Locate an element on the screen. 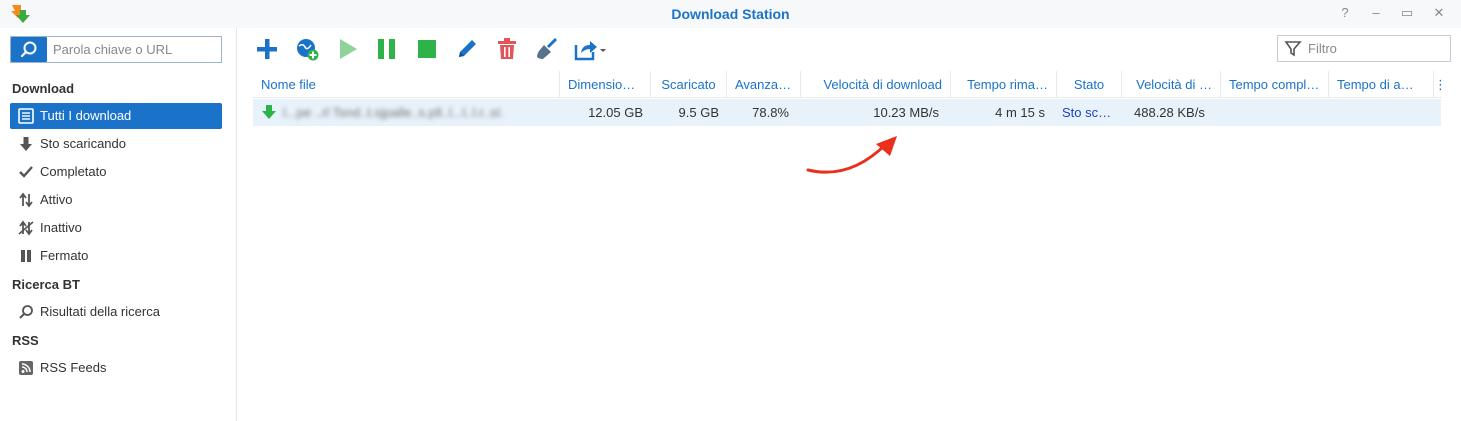 The width and height of the screenshot is (1461, 421). up-down-arrows-icon is located at coordinates (26, 200).